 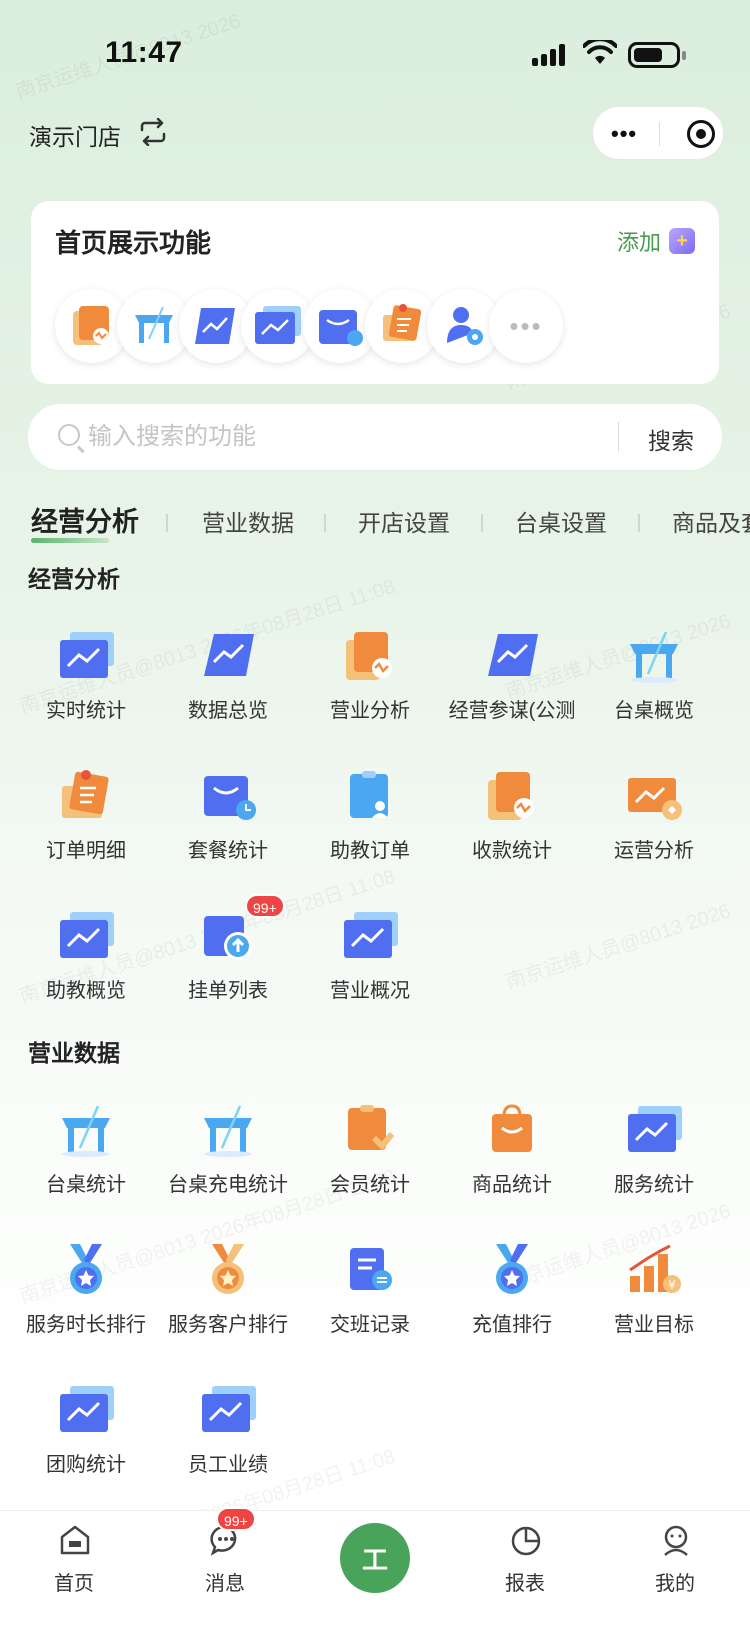 What do you see at coordinates (370, 711) in the screenshot?
I see `grid-item-label: 营业分析` at bounding box center [370, 711].